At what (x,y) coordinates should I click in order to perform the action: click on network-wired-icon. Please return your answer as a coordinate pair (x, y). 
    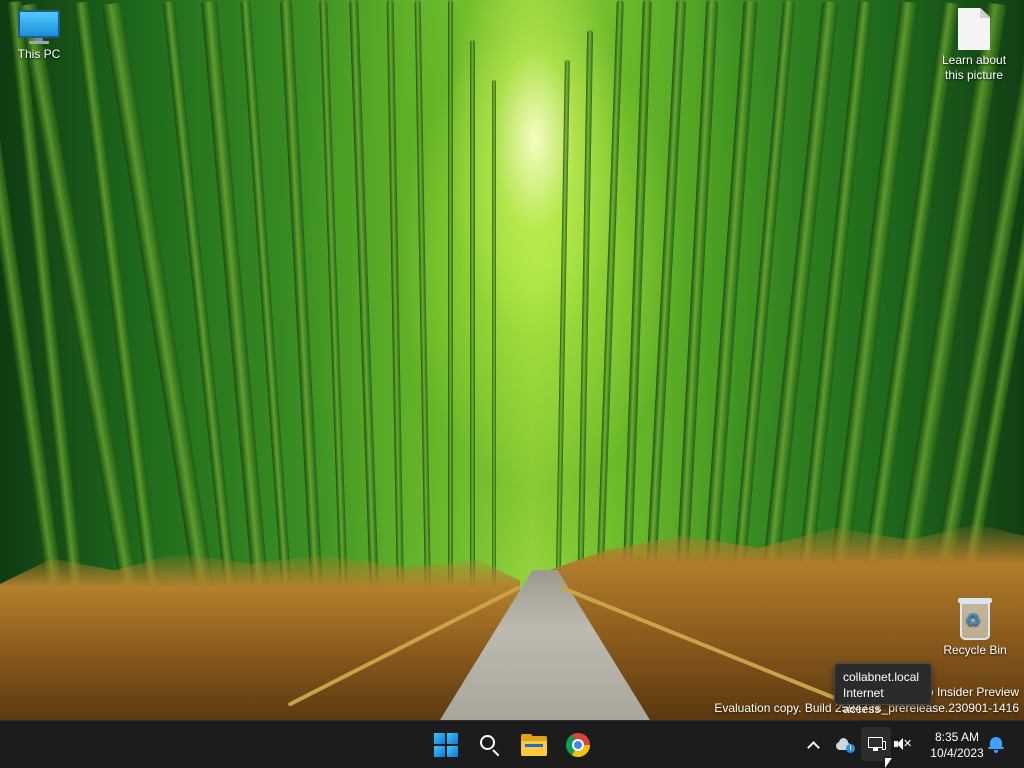
    Looking at the image, I should click on (877, 744).